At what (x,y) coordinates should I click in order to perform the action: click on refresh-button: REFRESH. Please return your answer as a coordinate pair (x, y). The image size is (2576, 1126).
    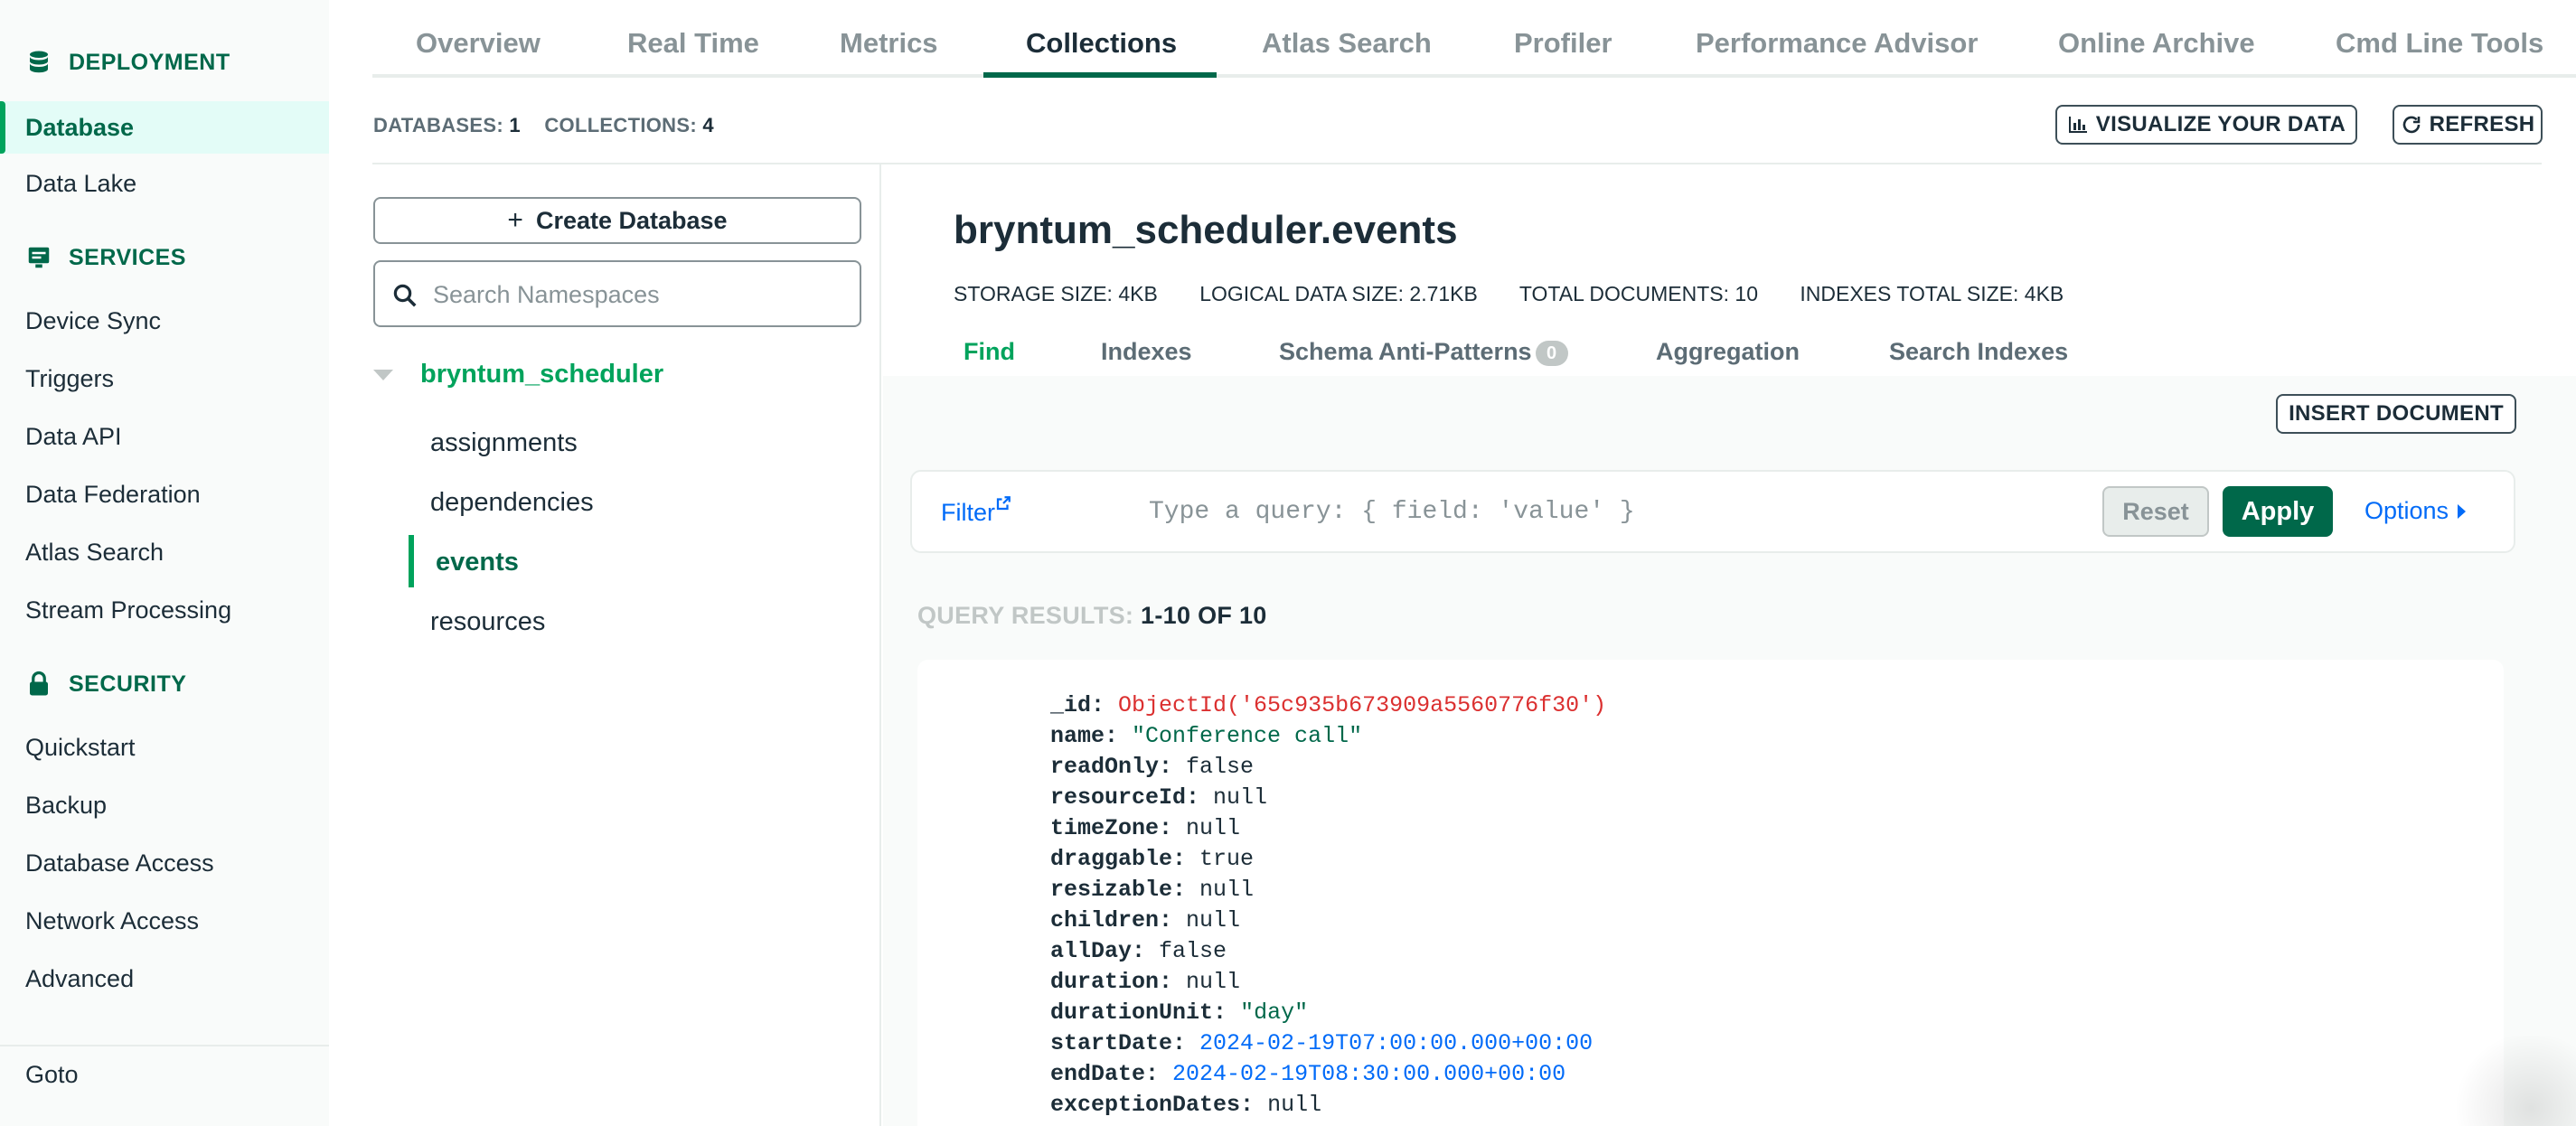
    Looking at the image, I should click on (2468, 125).